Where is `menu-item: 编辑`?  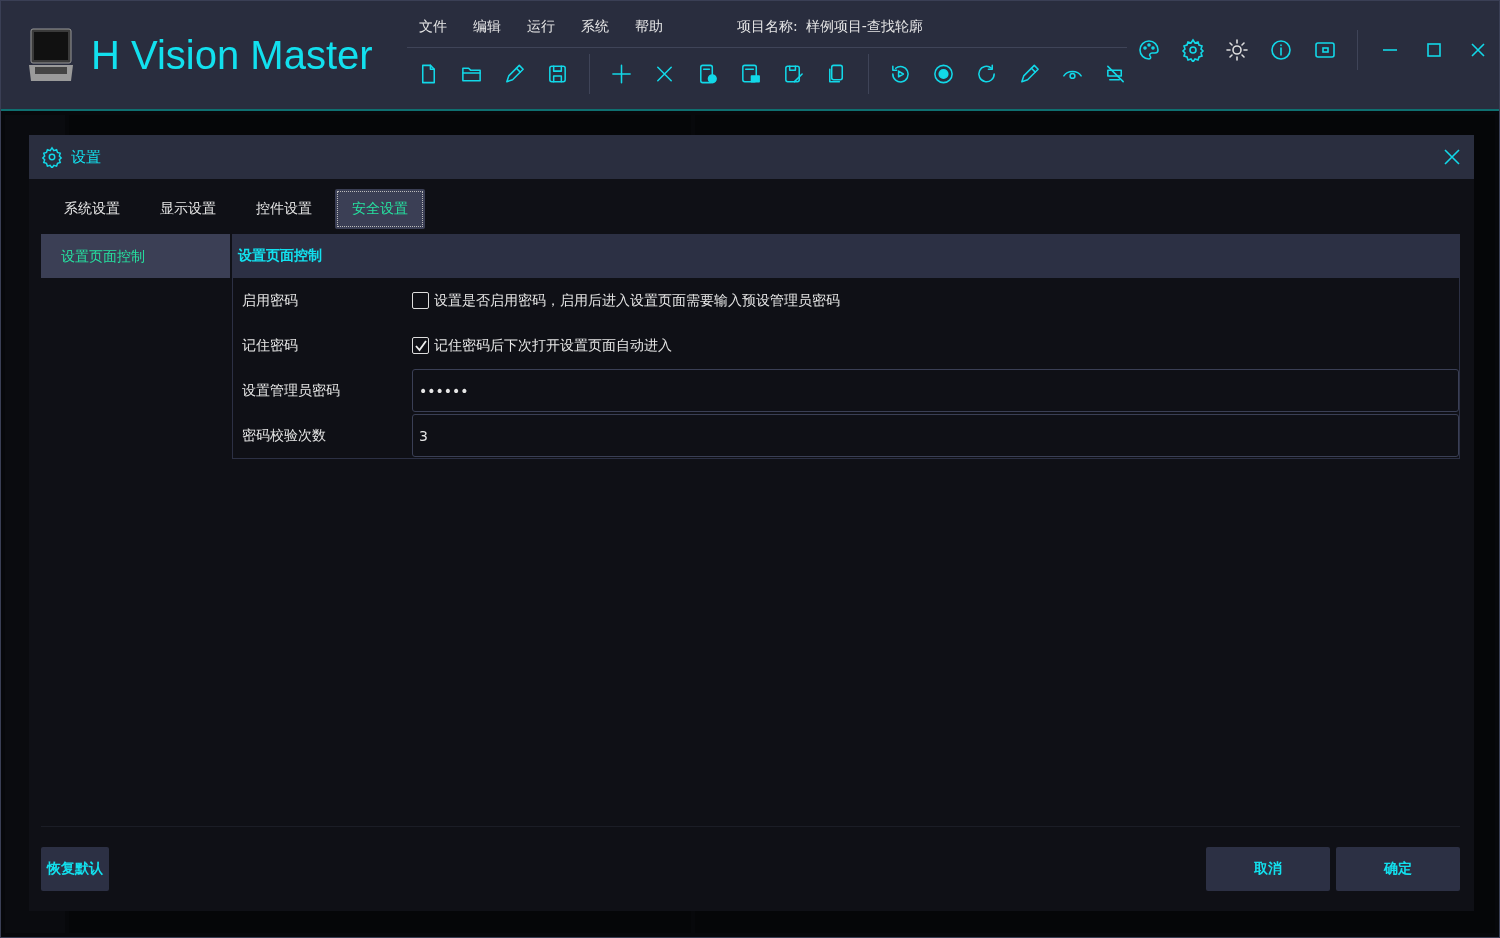
menu-item: 编辑 is located at coordinates (487, 26).